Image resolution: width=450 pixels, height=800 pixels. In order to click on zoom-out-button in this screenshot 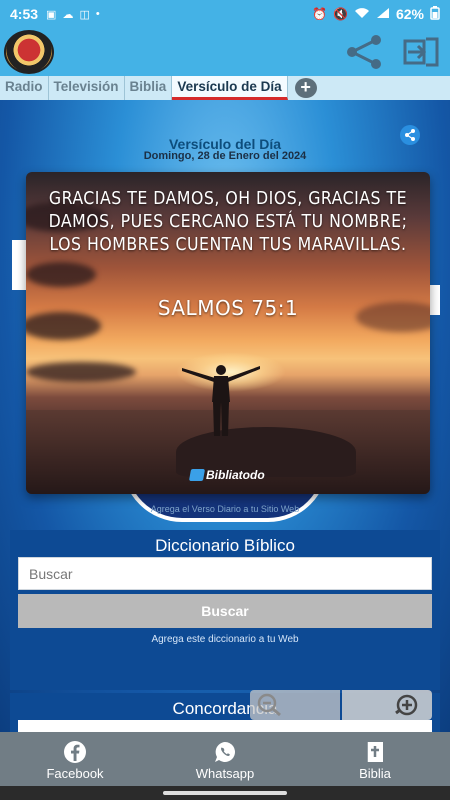, I will do `click(295, 705)`.